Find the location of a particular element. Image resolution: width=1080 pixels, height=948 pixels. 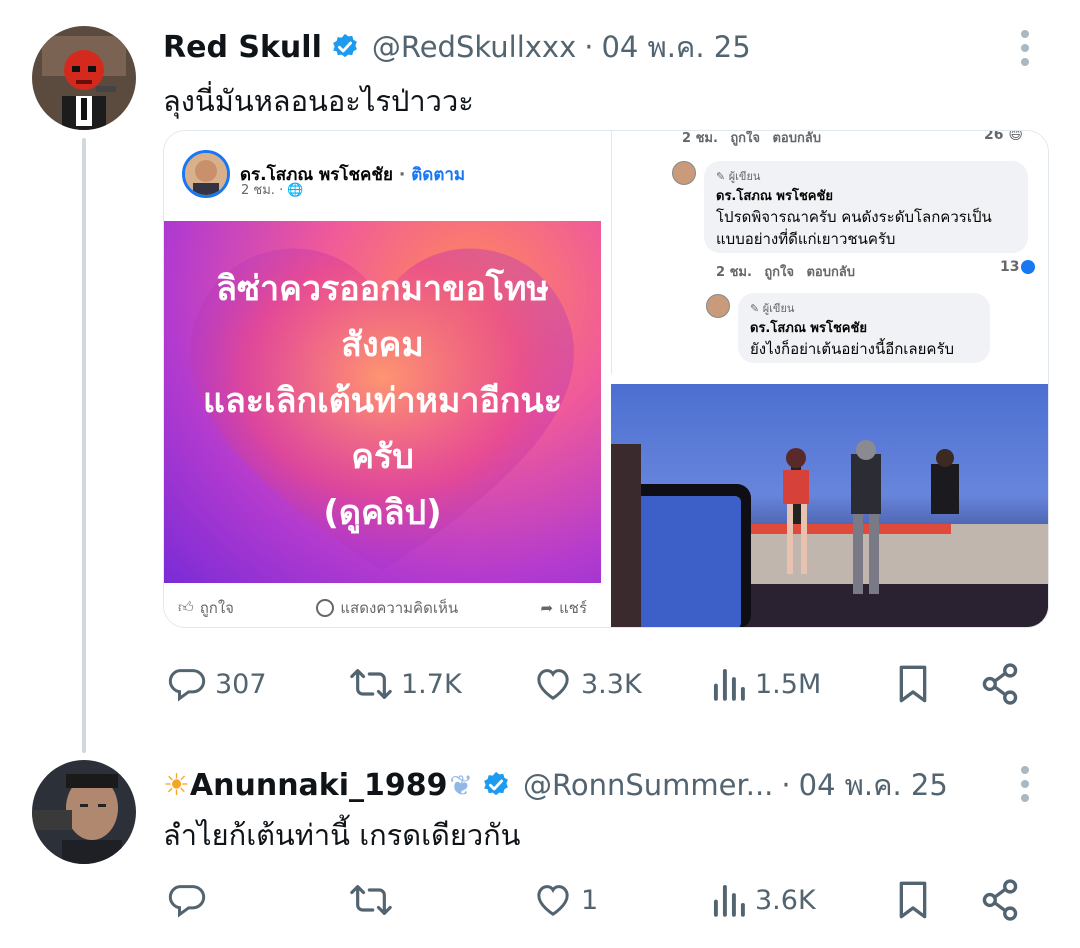

avatar-anunnaki is located at coordinates (84, 812).